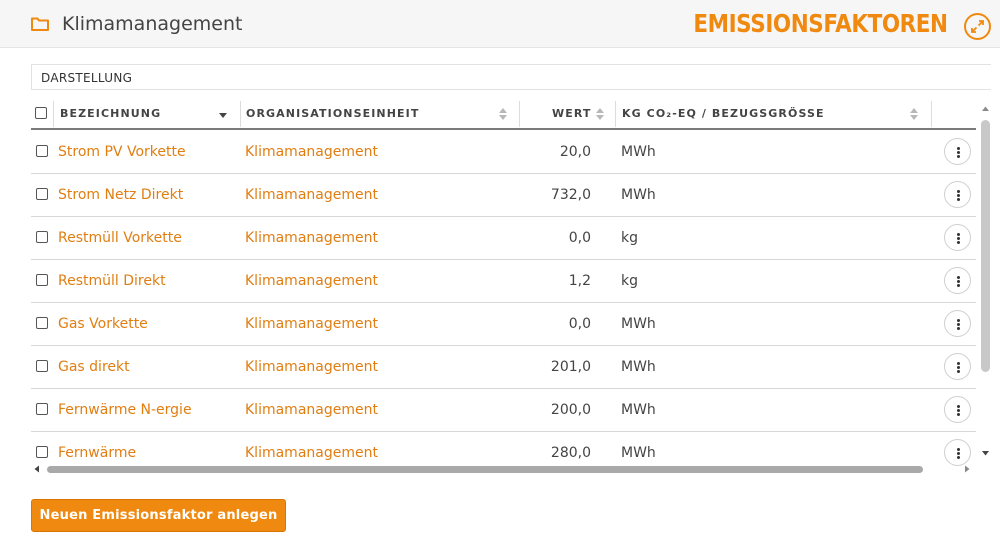 Image resolution: width=1000 pixels, height=540 pixels. Describe the element at coordinates (120, 238) in the screenshot. I see `row-name-link: Restmüll Vorkette` at that location.